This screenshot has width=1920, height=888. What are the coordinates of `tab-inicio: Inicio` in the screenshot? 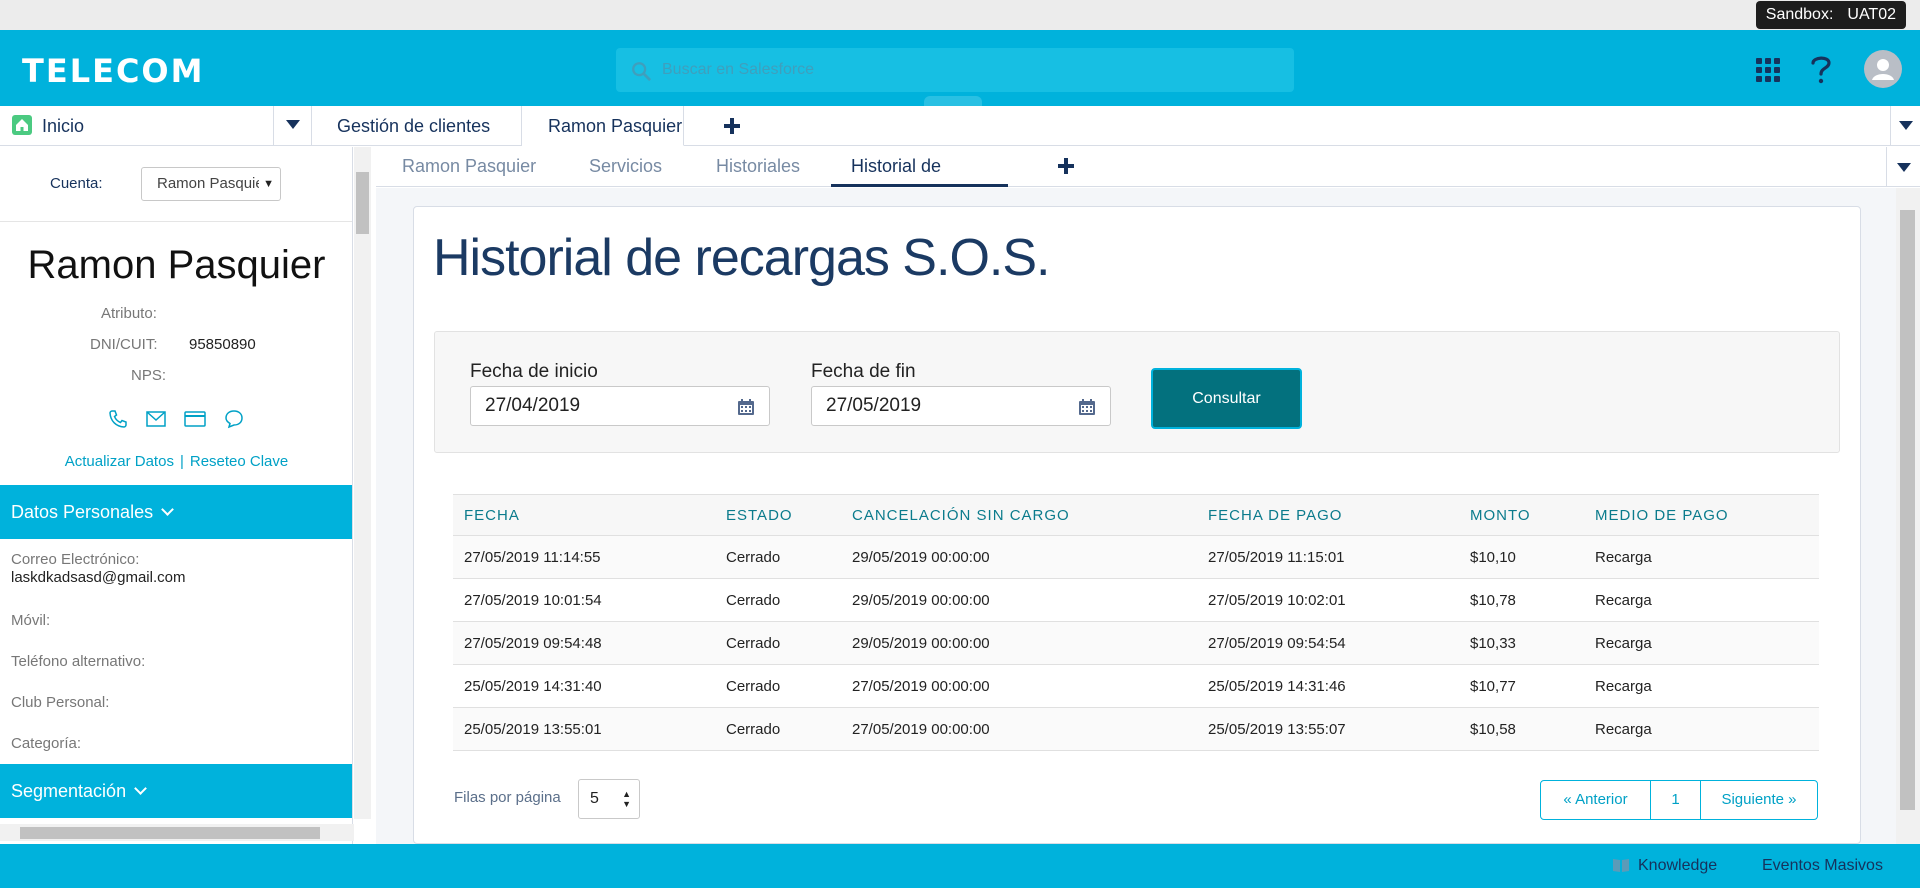 It's located at (137, 126).